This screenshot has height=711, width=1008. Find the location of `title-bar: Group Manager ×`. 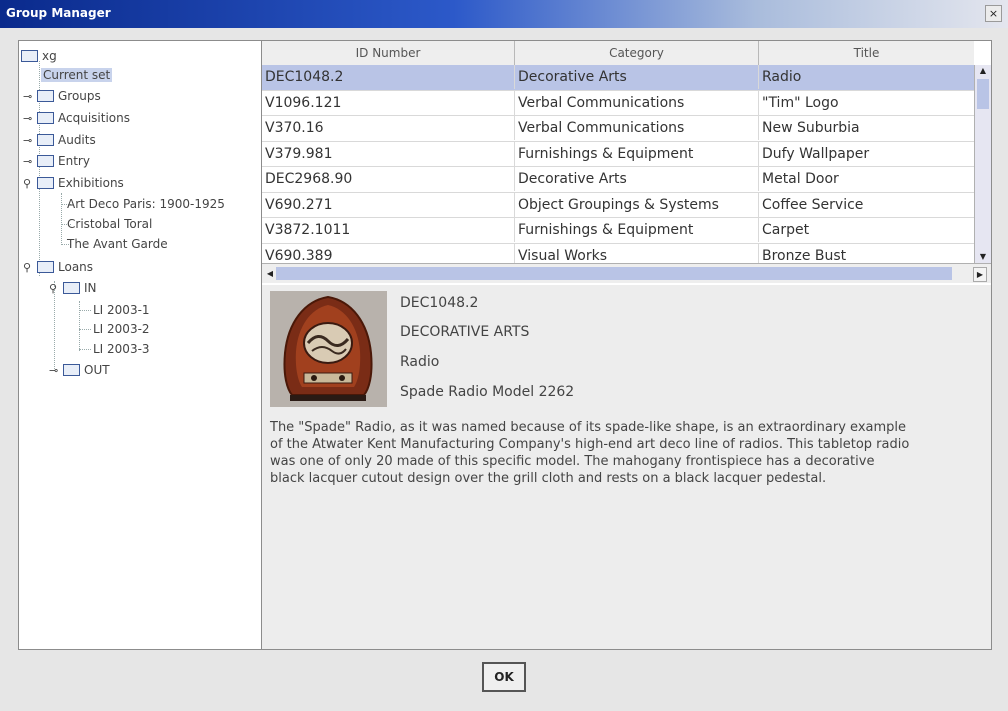

title-bar: Group Manager × is located at coordinates (504, 14).